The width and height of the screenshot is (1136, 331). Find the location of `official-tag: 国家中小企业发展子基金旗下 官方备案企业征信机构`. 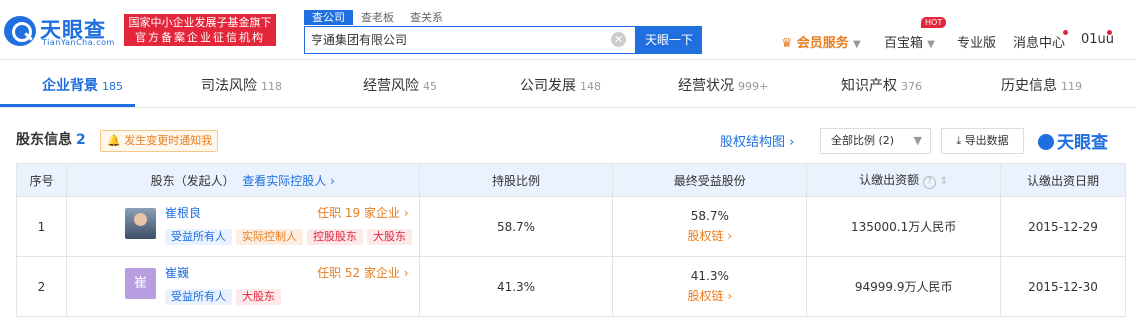

official-tag: 国家中小企业发展子基金旗下 官方备案企业征信机构 is located at coordinates (200, 30).